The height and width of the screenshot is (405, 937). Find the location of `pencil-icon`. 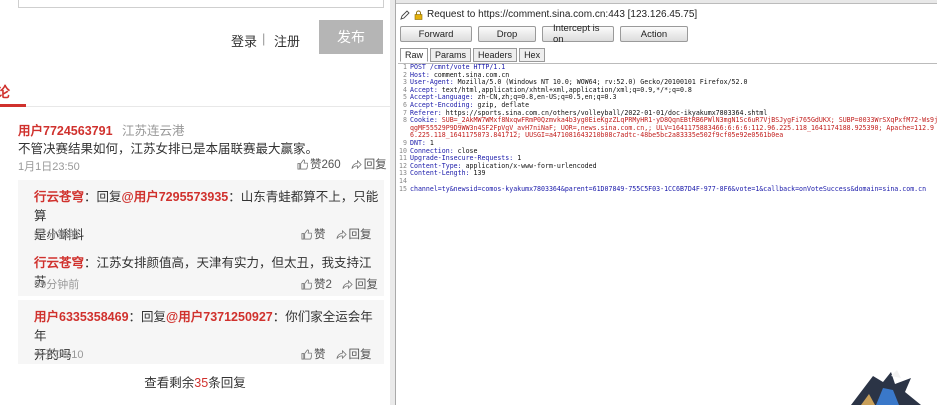

pencil-icon is located at coordinates (405, 14).